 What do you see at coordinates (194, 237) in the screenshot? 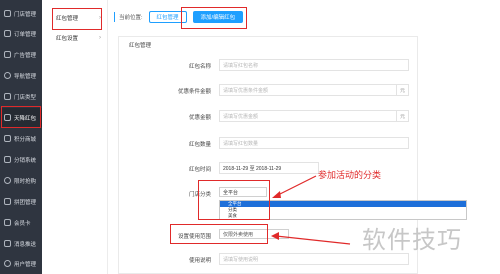
I see `field-label: 设置使用范围` at bounding box center [194, 237].